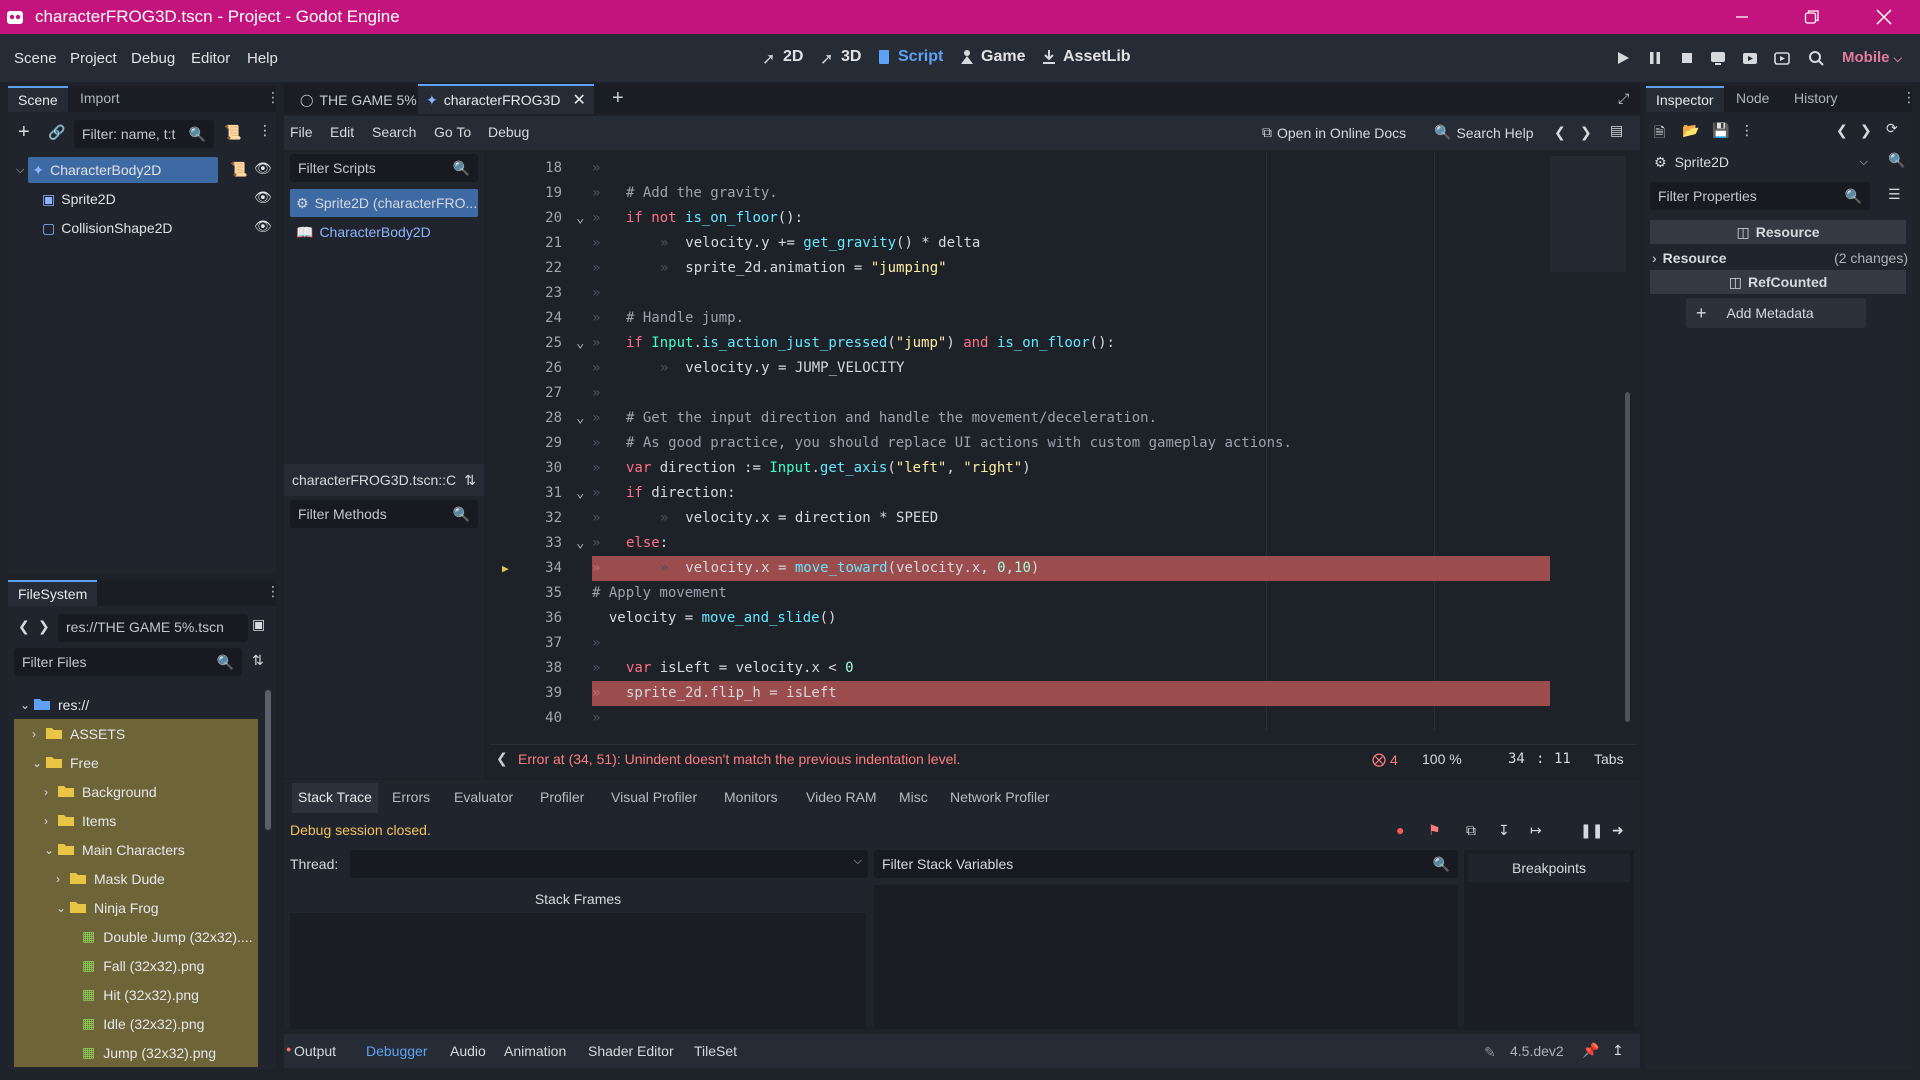 The image size is (1920, 1080). What do you see at coordinates (136, 849) in the screenshot?
I see `file-tree-item: ⌄ Main Characters` at bounding box center [136, 849].